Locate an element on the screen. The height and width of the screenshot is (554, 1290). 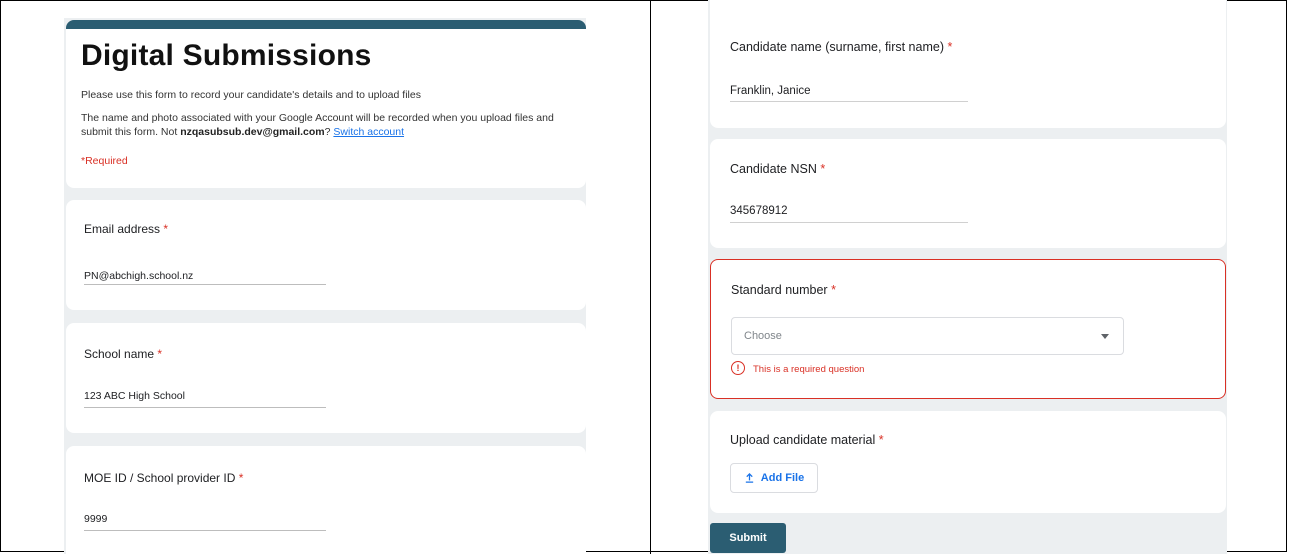
question-label-text: Upload candidate material is located at coordinates (803, 440).